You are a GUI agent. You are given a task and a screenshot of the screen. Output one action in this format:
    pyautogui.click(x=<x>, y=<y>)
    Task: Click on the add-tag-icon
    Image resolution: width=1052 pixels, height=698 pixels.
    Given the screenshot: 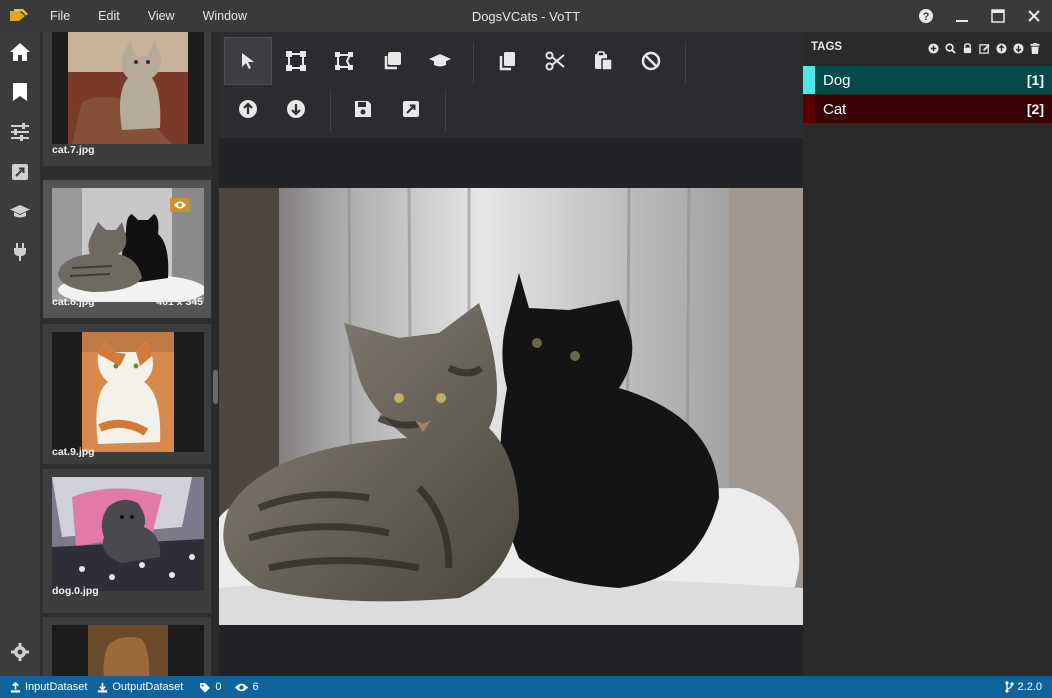 What is the action you would take?
    pyautogui.click(x=933, y=50)
    